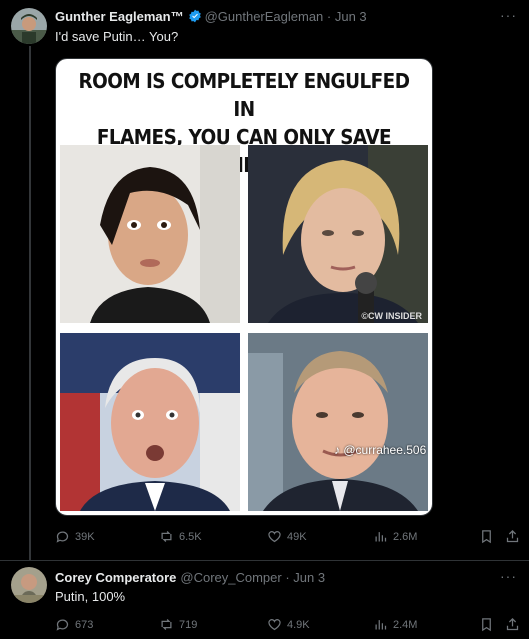 The width and height of the screenshot is (529, 639). I want to click on tweet-actions: 39K 6.5K 49K 2.6M, so click(290, 538).